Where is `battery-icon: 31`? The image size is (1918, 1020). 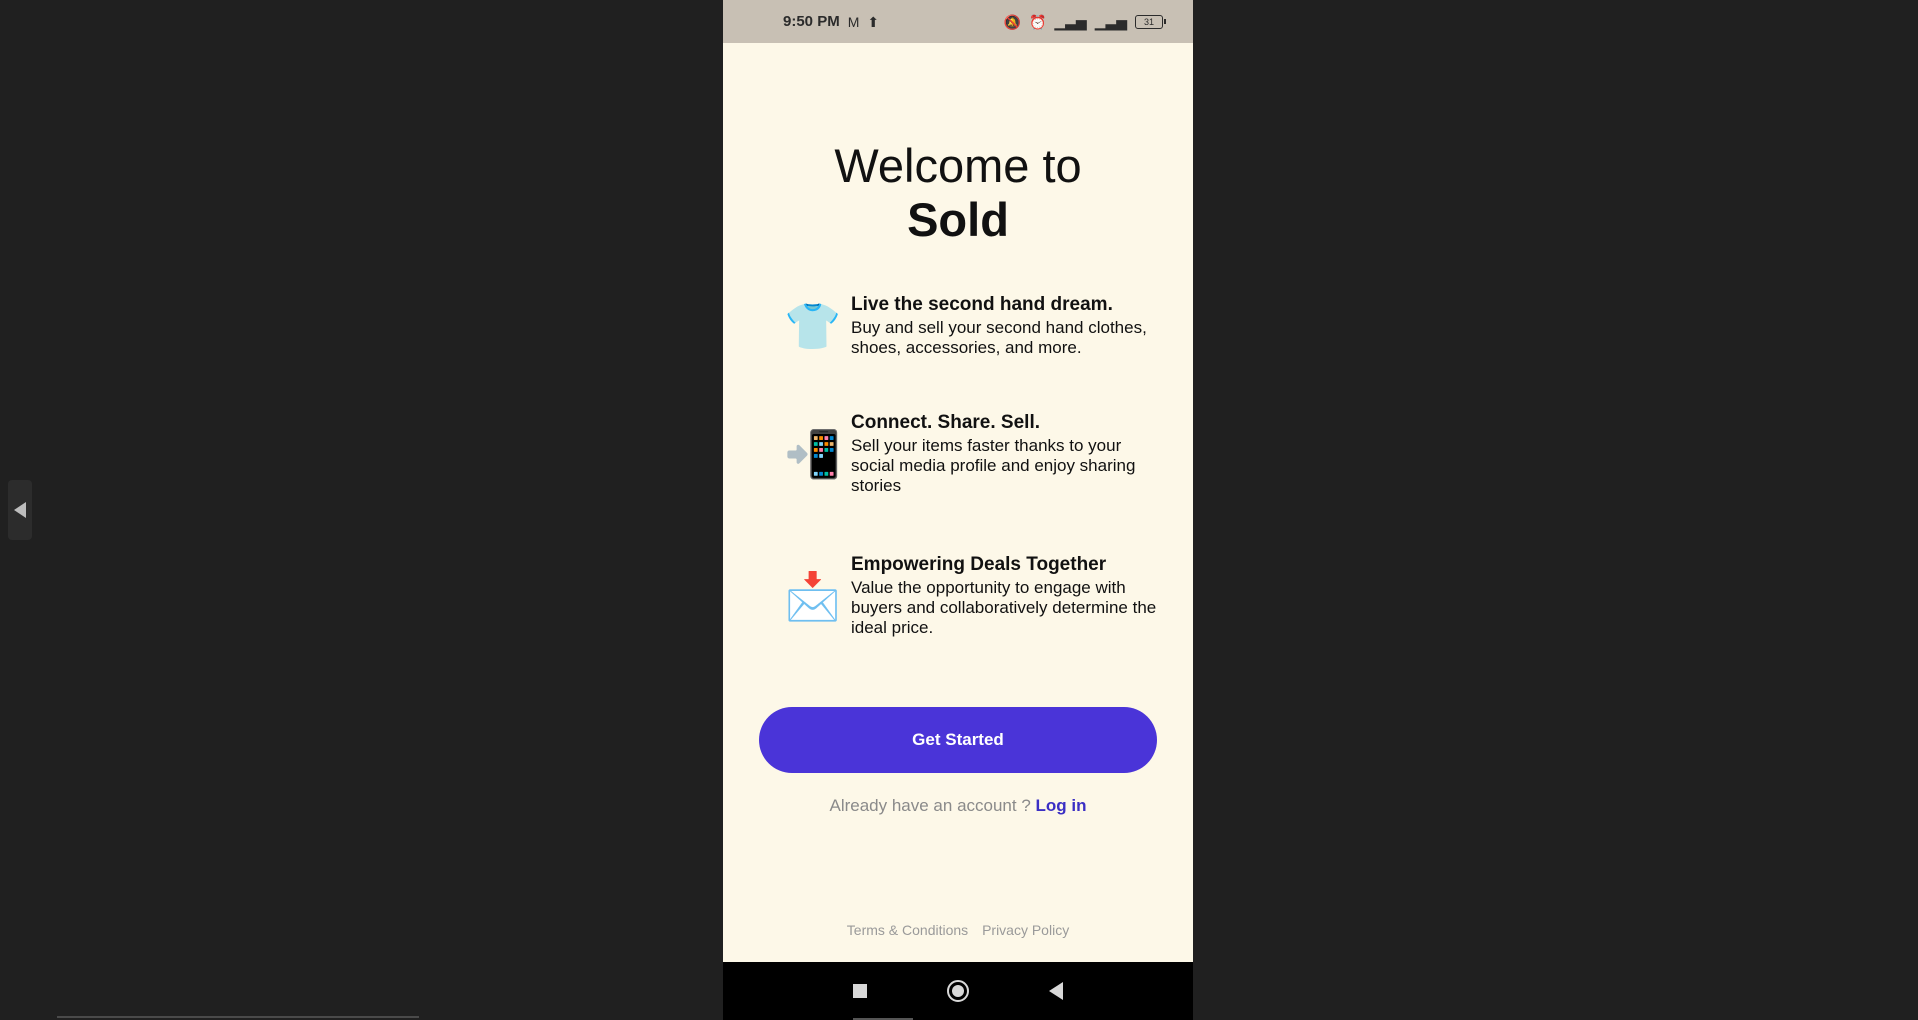
battery-icon: 31 is located at coordinates (1150, 21).